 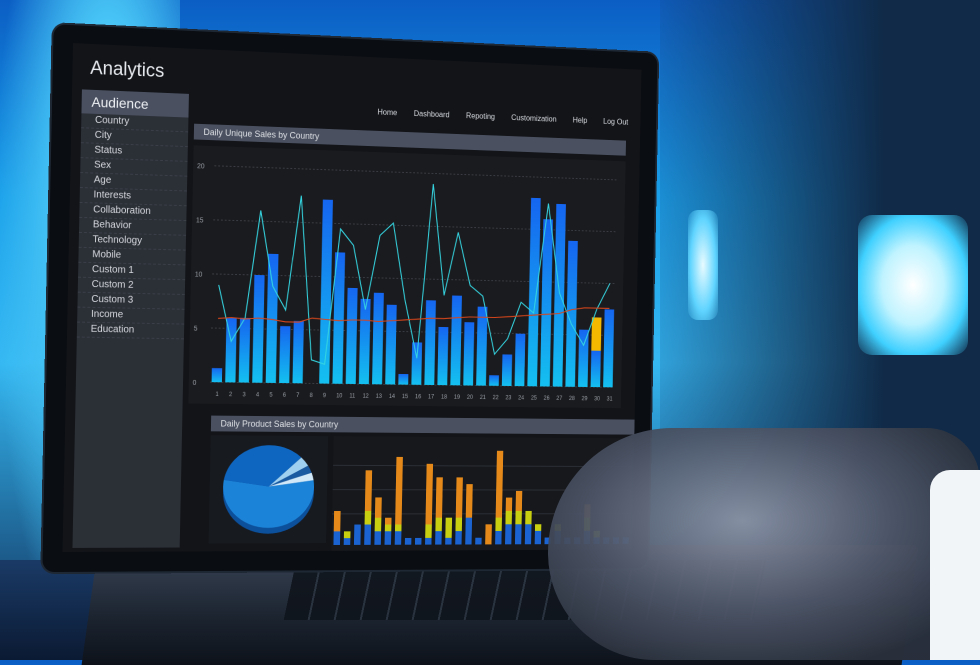 I want to click on x-tick-label: 30, so click(x=597, y=400).